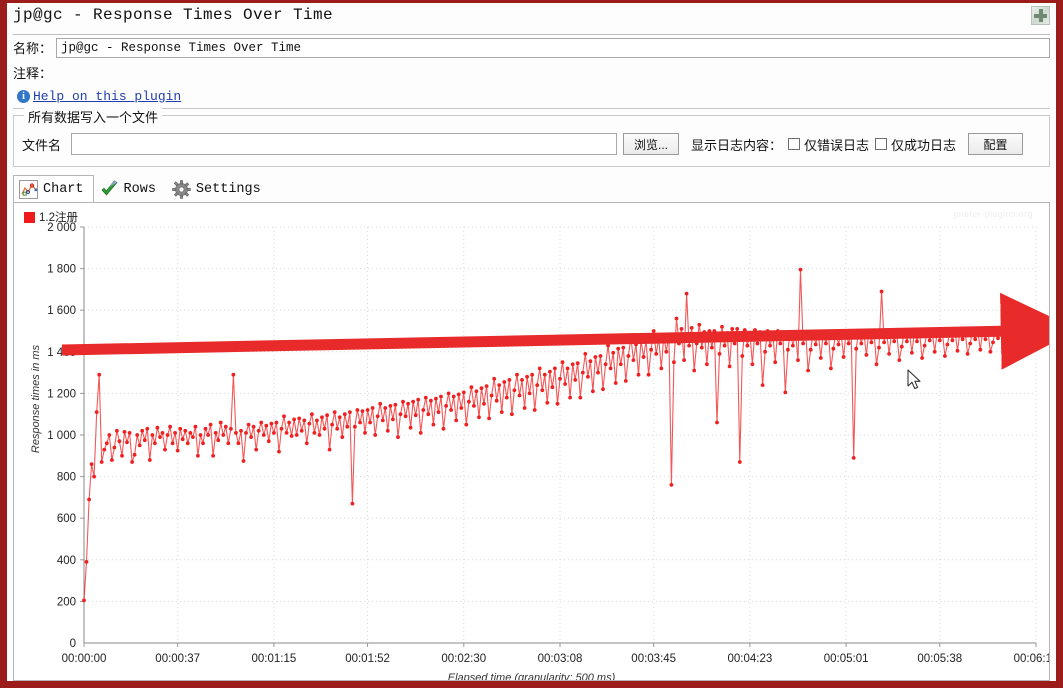 This screenshot has height=688, width=1063. What do you see at coordinates (367, 659) in the screenshot?
I see `svg-text: 00:01:52` at bounding box center [367, 659].